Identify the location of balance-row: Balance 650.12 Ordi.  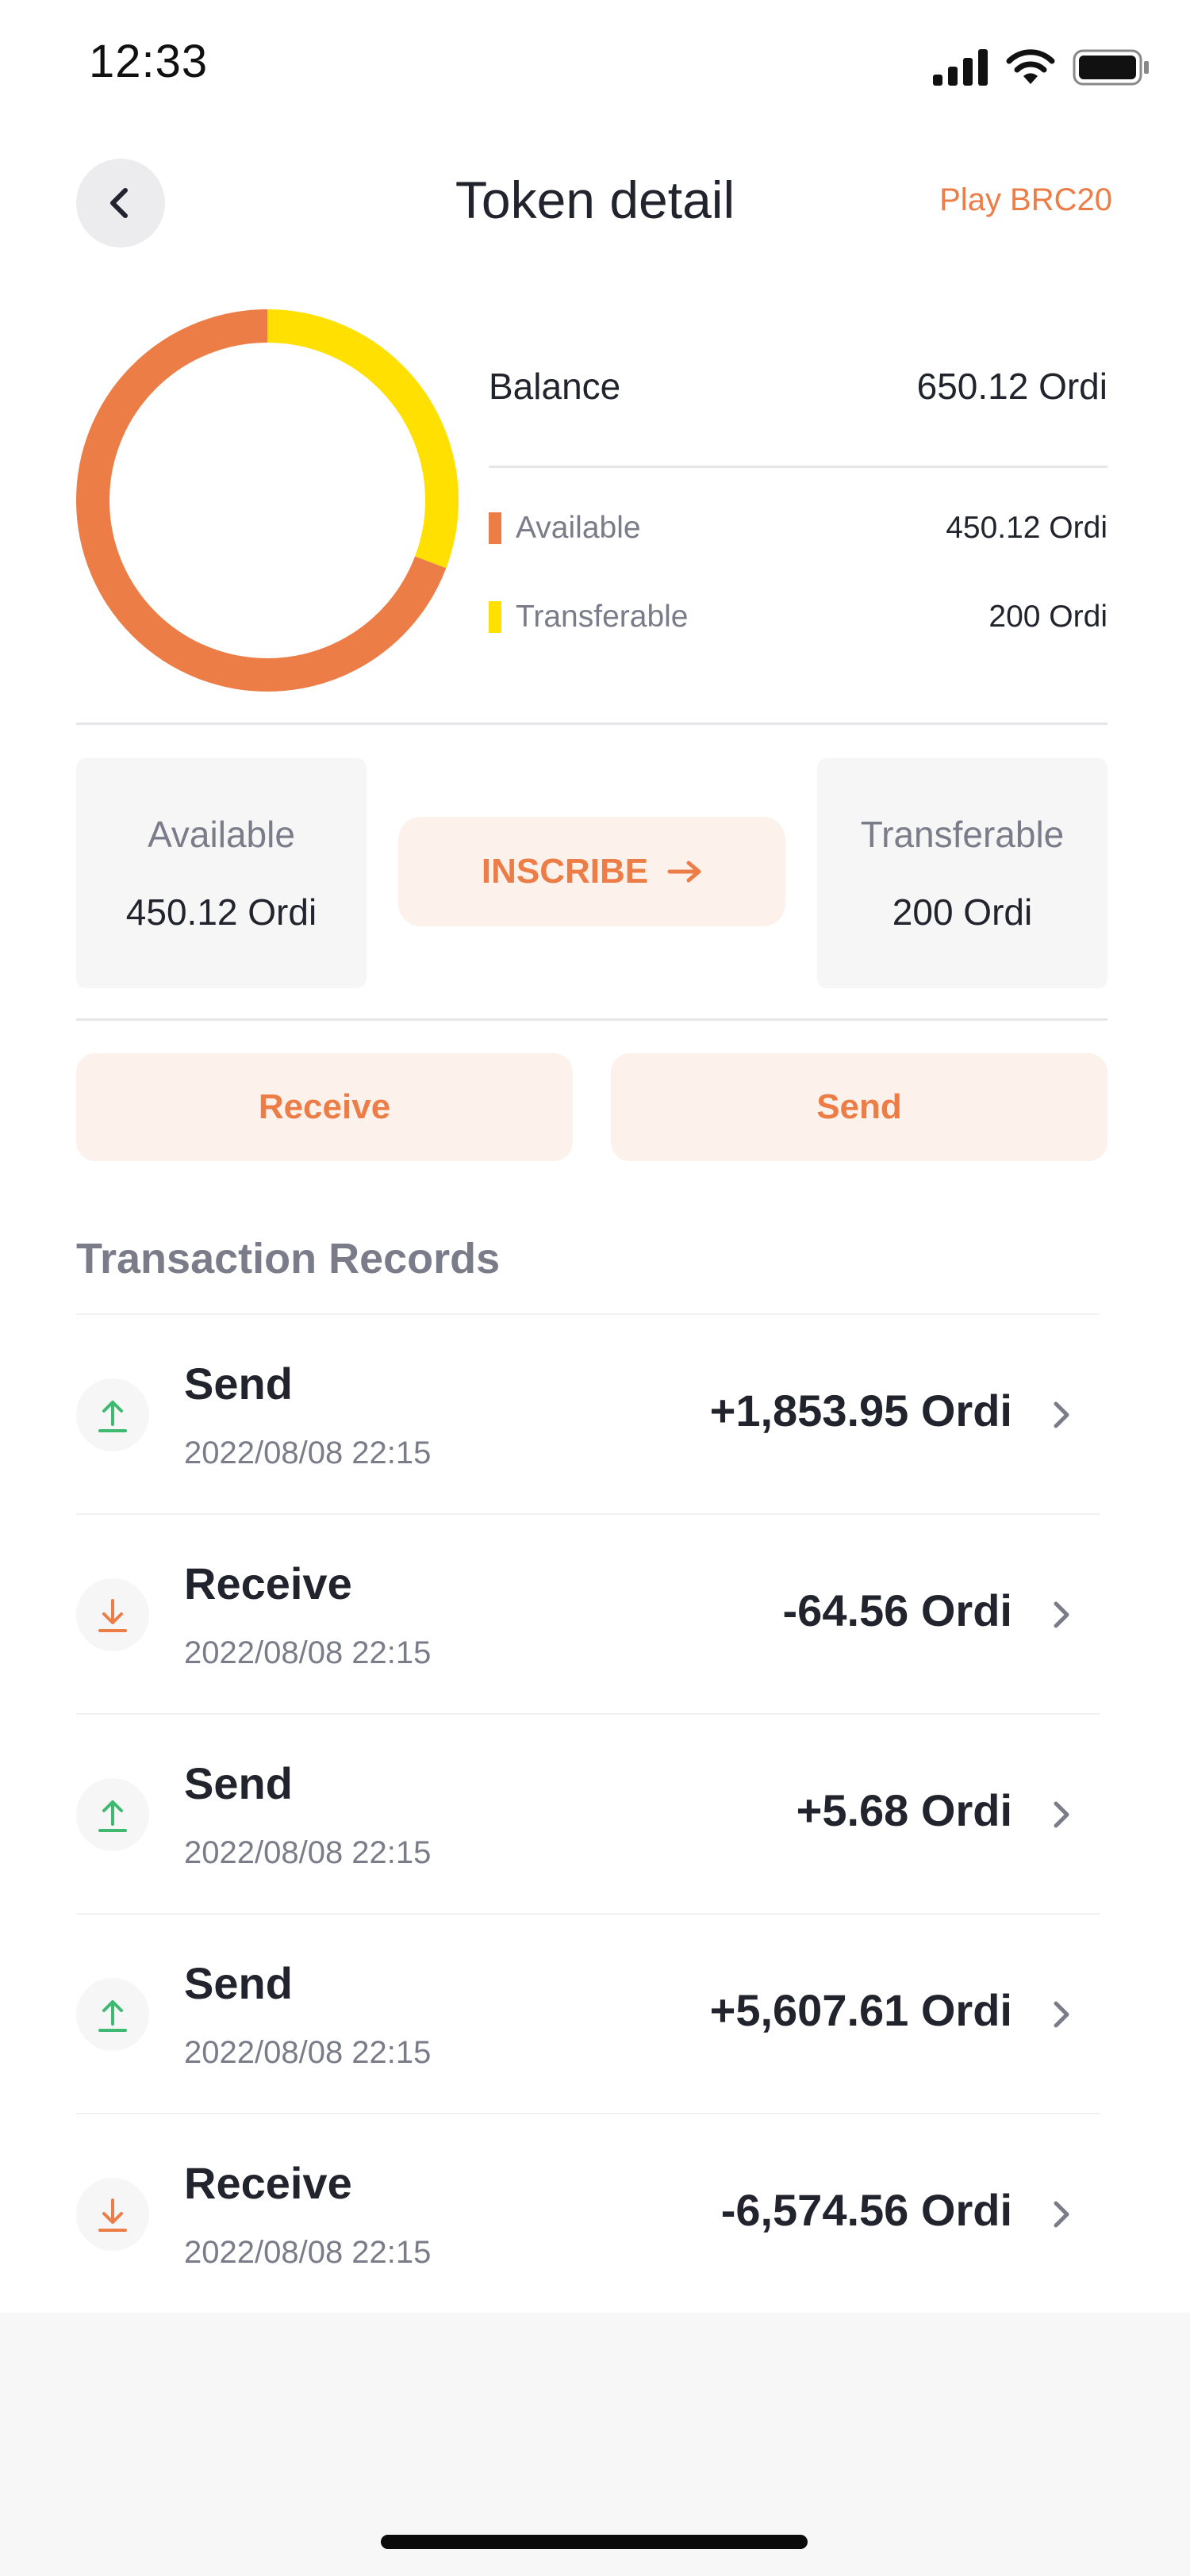
(798, 386).